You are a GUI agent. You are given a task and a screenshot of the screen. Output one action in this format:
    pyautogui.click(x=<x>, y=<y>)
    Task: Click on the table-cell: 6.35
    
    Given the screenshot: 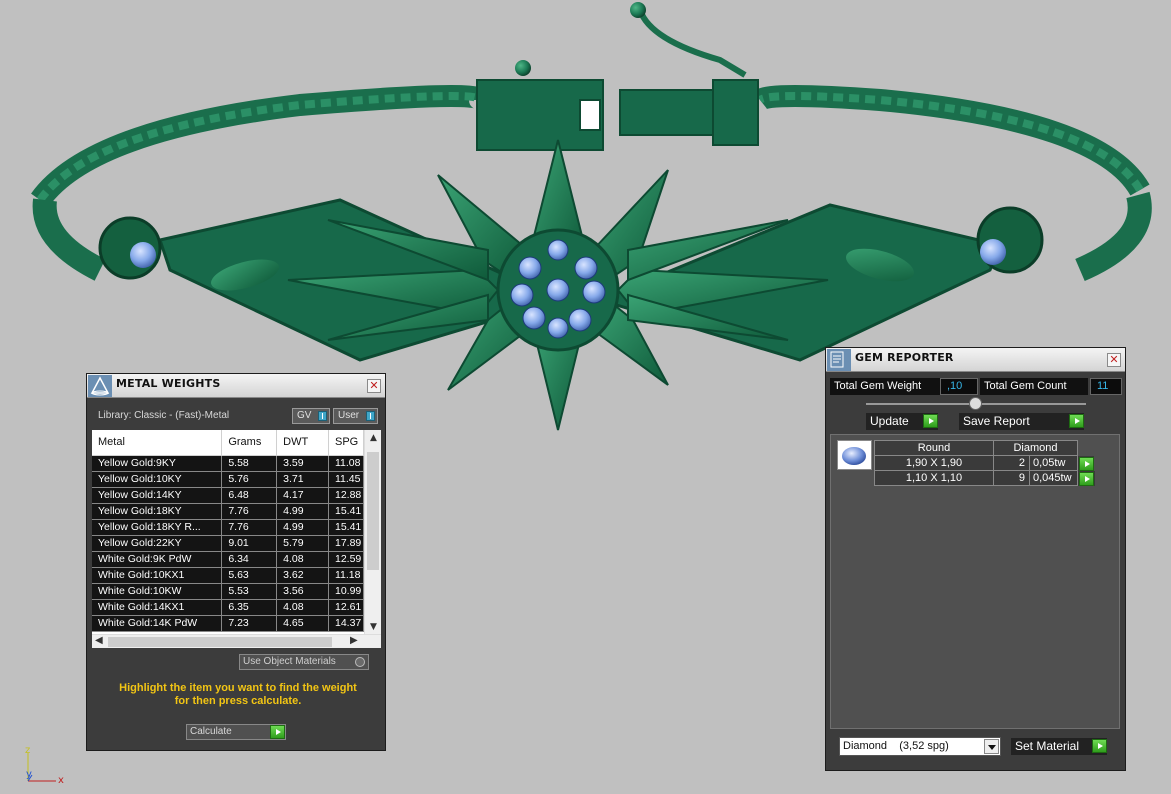 What is the action you would take?
    pyautogui.click(x=249, y=607)
    